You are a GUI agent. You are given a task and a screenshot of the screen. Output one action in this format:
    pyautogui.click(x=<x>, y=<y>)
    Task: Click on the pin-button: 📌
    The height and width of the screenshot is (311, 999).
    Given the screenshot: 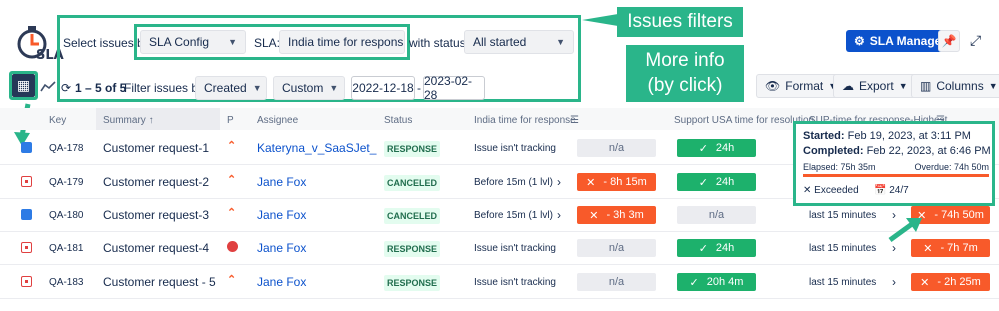 What is the action you would take?
    pyautogui.click(x=949, y=41)
    